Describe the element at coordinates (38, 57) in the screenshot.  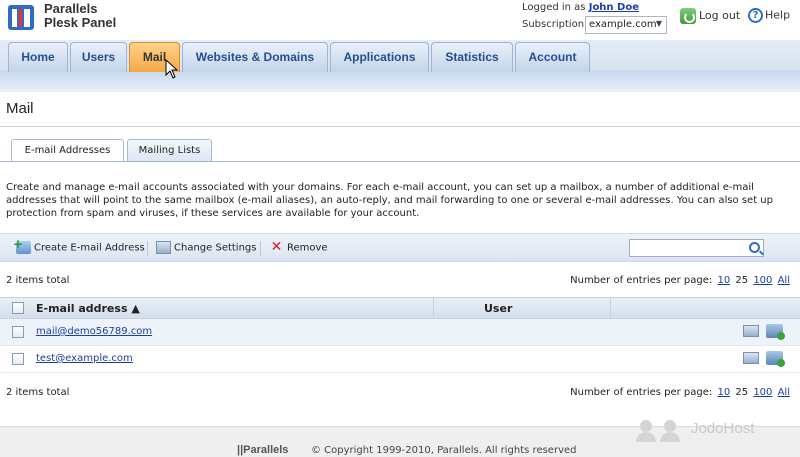
I see `tab-home: Home` at that location.